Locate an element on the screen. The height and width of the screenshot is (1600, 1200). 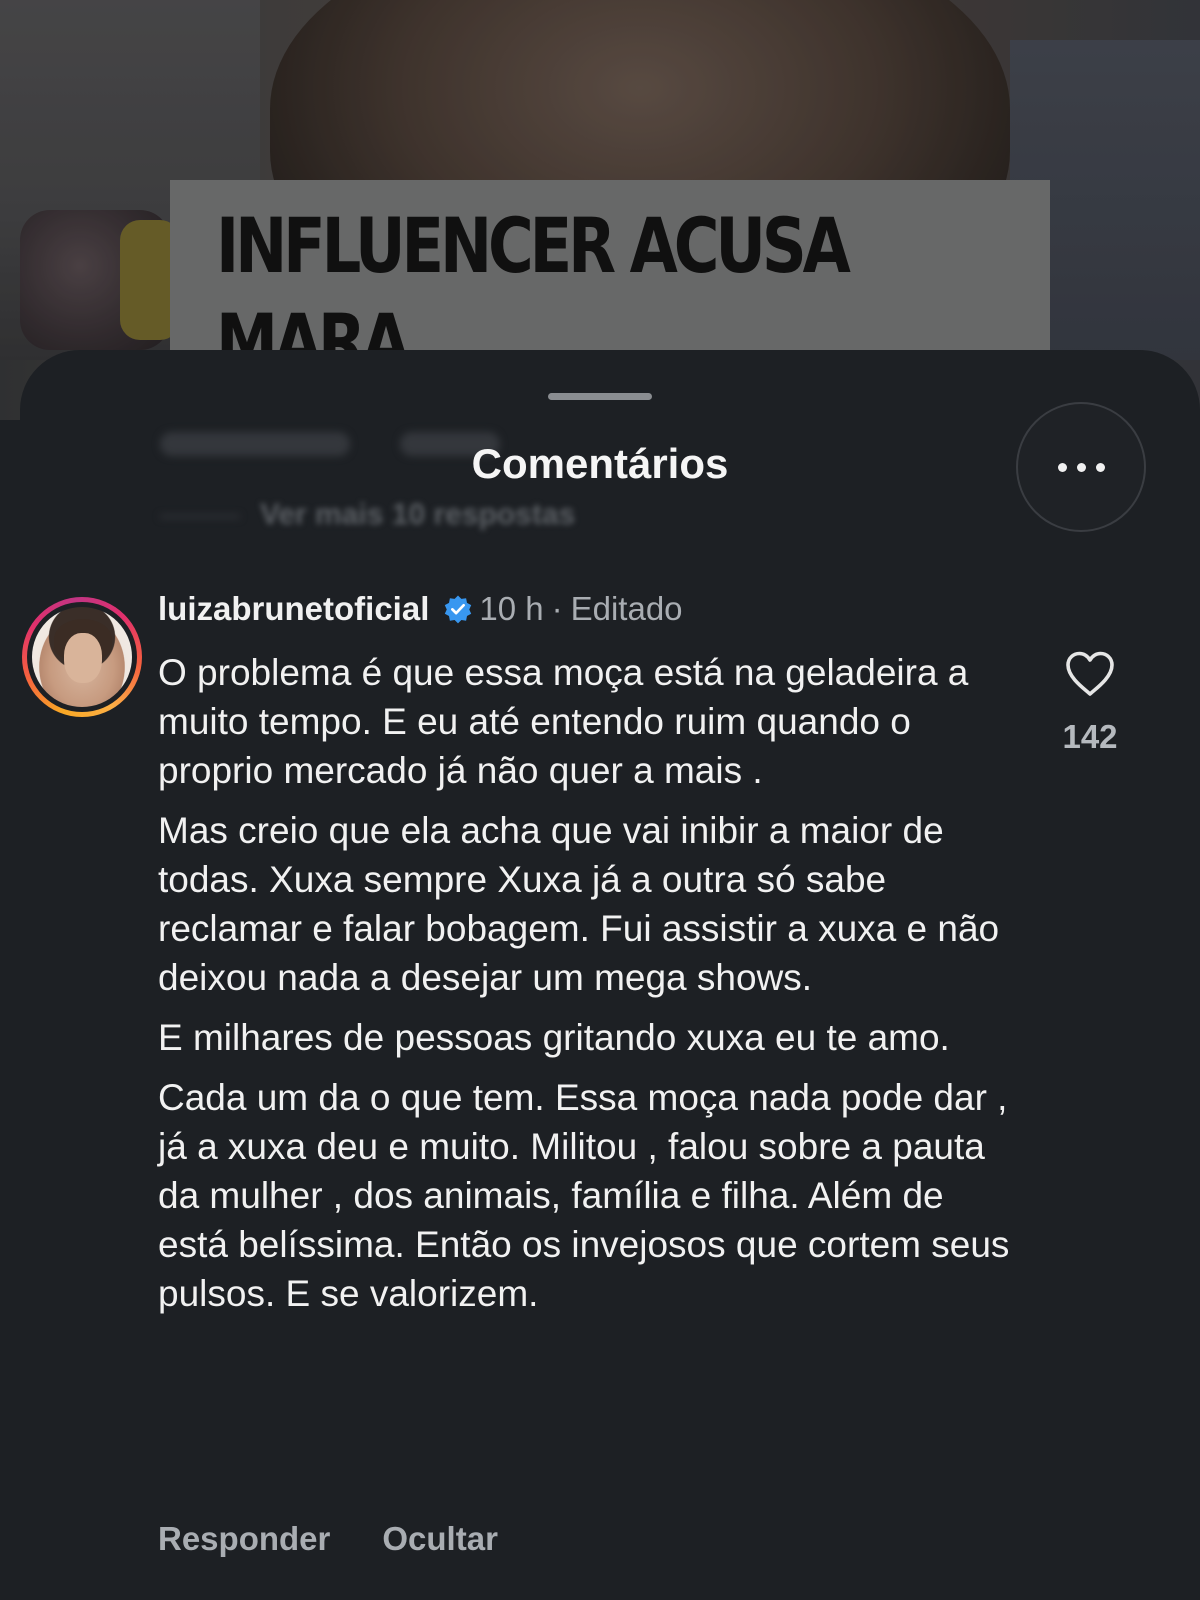
sheet-title: Comentários is located at coordinates (600, 463).